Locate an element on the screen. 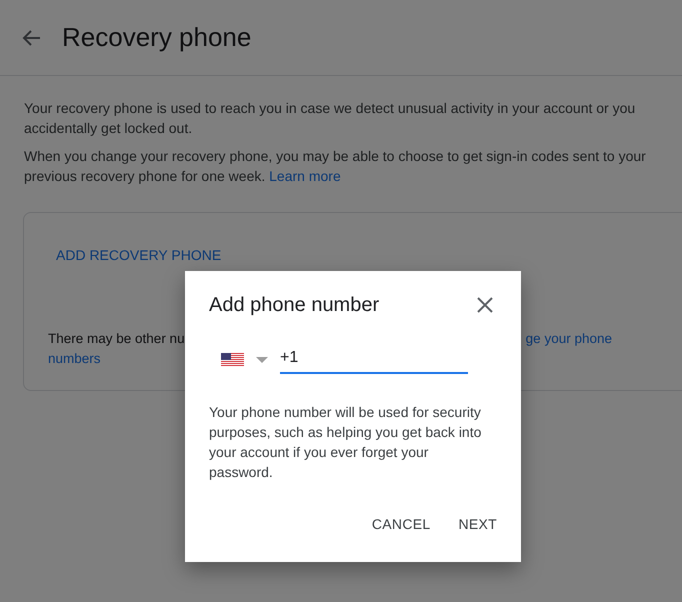 This screenshot has width=682, height=602. description-text: Your recovery phone is used to reach you in case we detect unusual activity in your account or you accidentally get locked out. is located at coordinates (330, 118).